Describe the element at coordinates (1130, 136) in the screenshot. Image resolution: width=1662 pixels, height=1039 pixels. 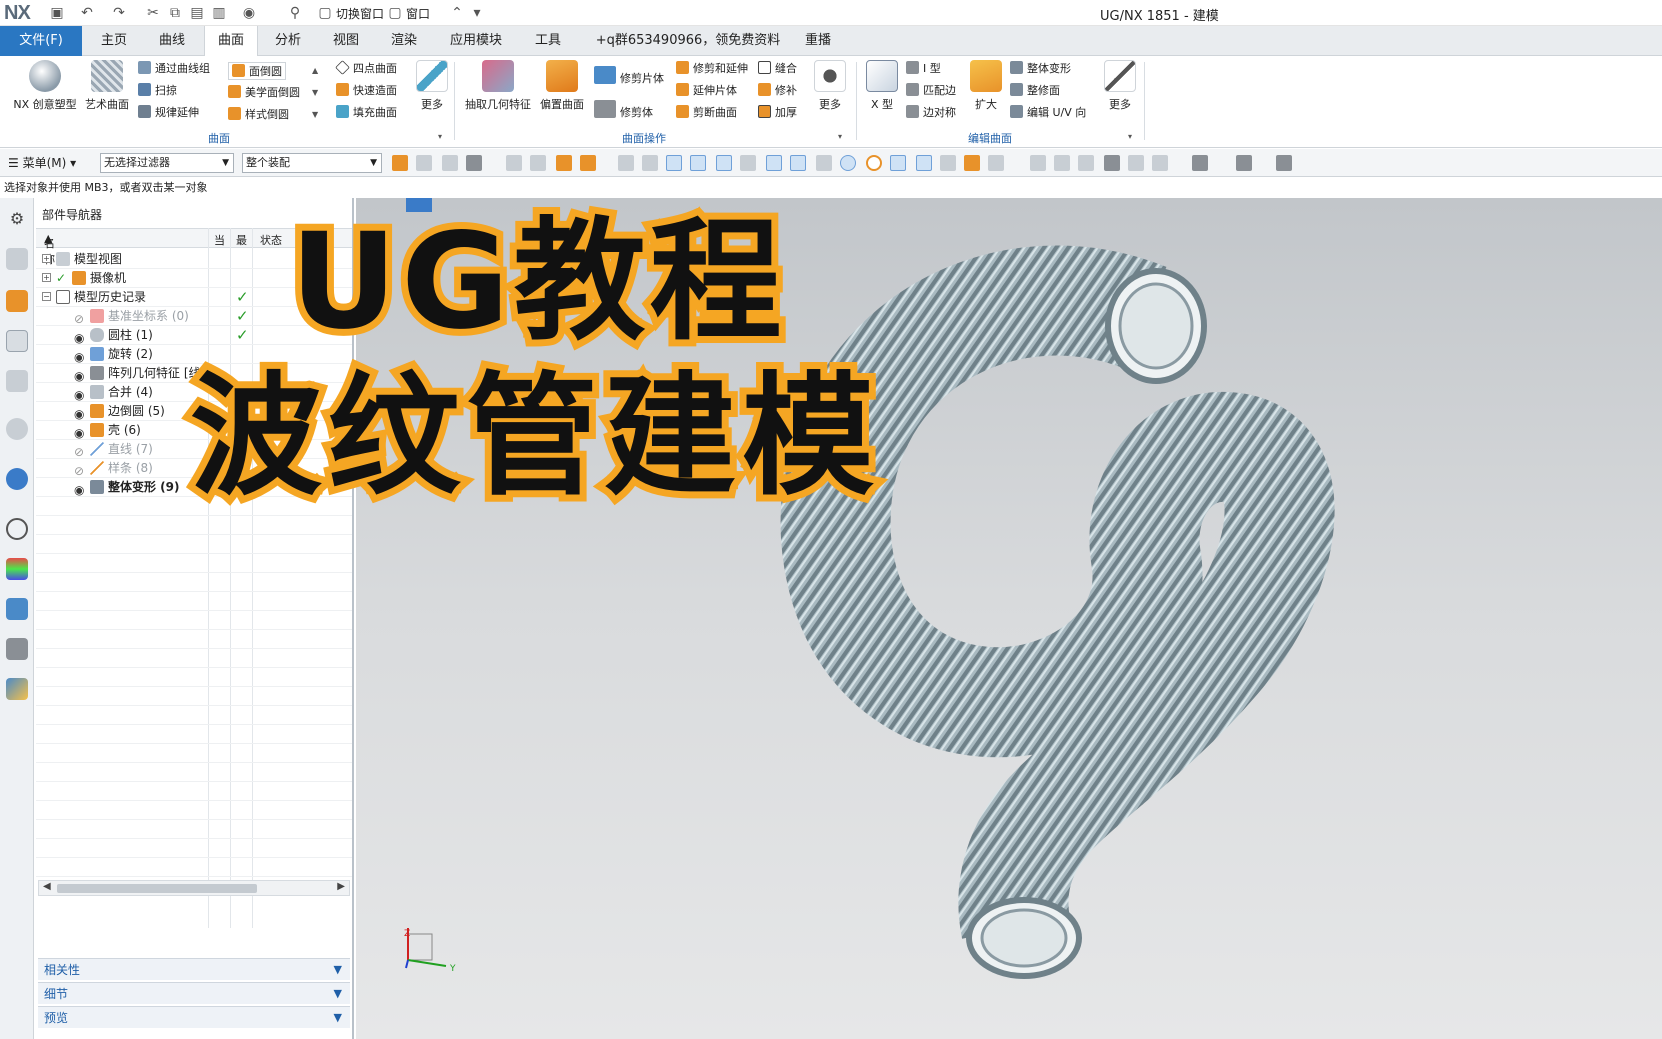
I see `edit-surface-group-dropdown-icon: ▾` at that location.